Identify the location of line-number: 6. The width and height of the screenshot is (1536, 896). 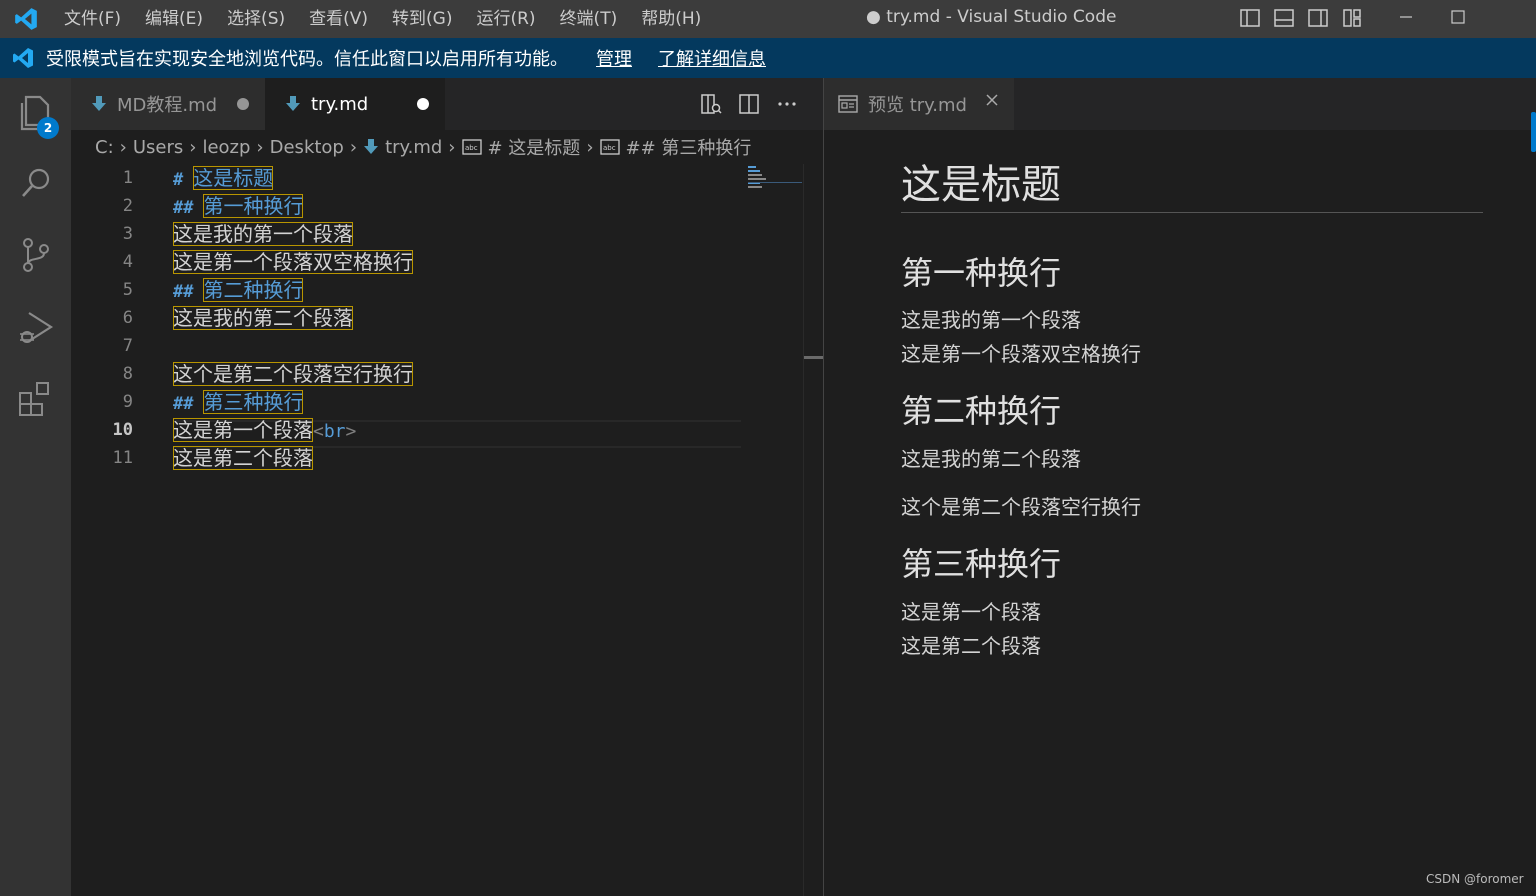
(127, 318).